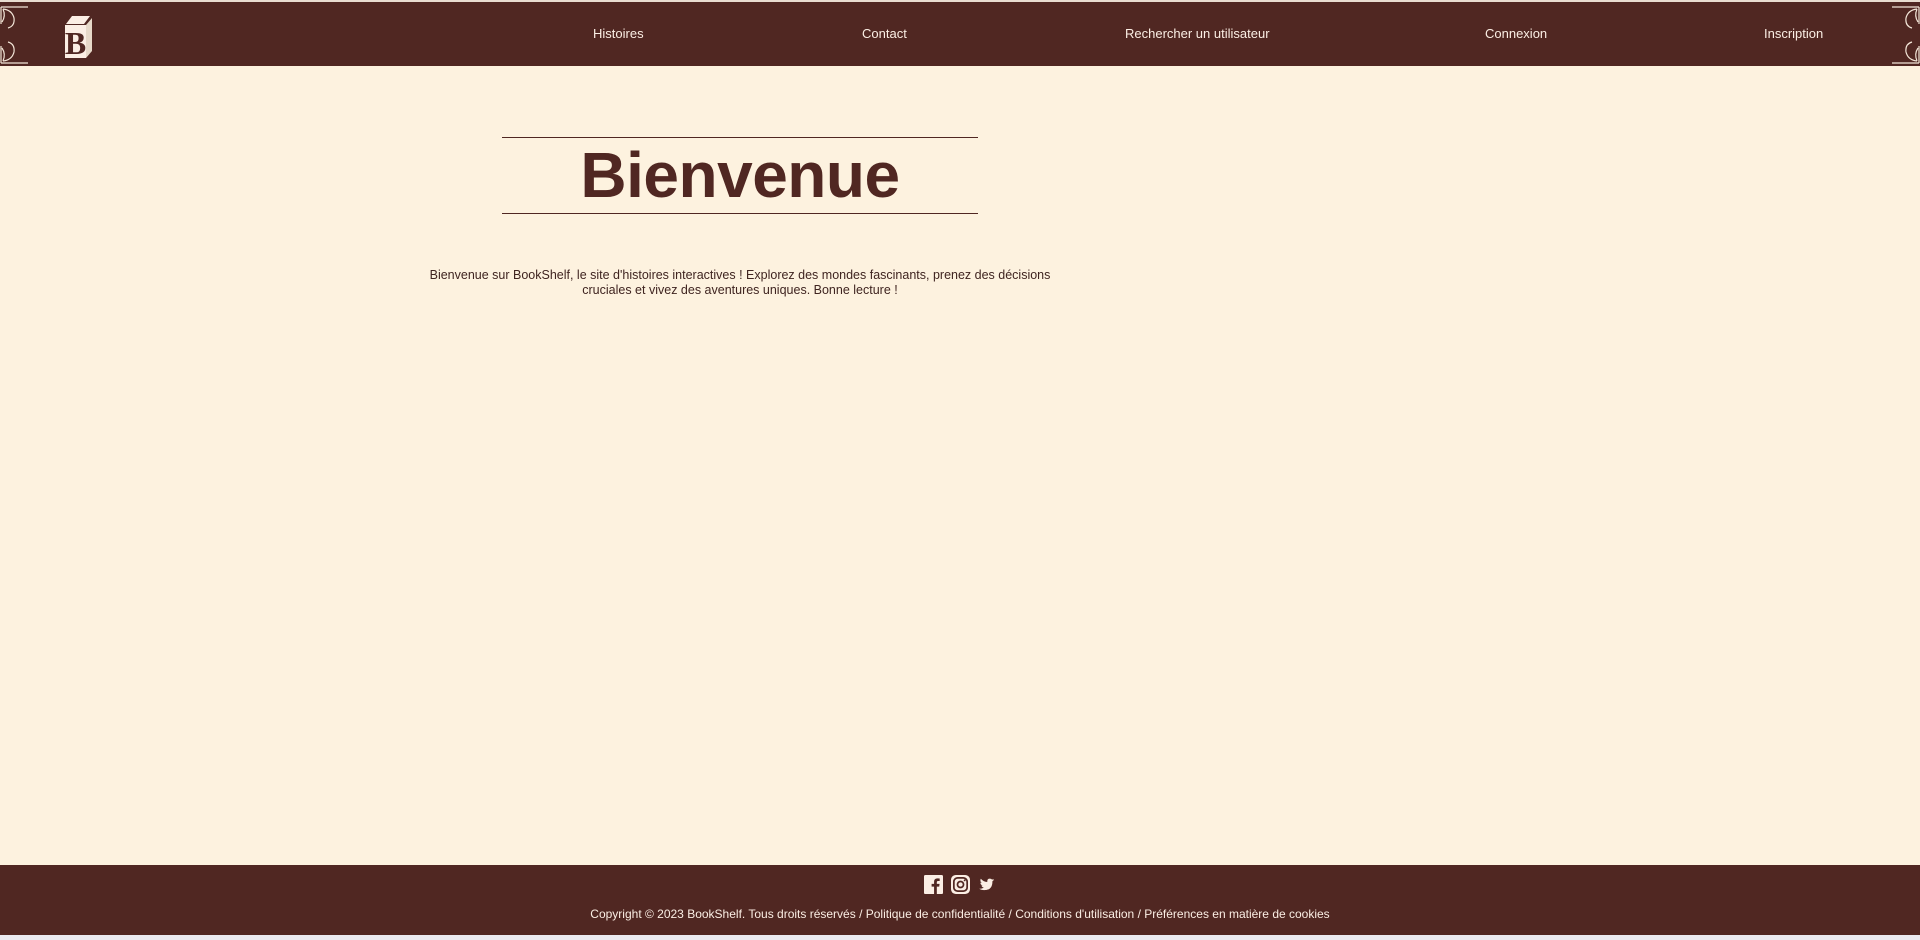 Image resolution: width=1920 pixels, height=940 pixels. What do you see at coordinates (14, 35) in the screenshot?
I see `corner-ornament-left-icon` at bounding box center [14, 35].